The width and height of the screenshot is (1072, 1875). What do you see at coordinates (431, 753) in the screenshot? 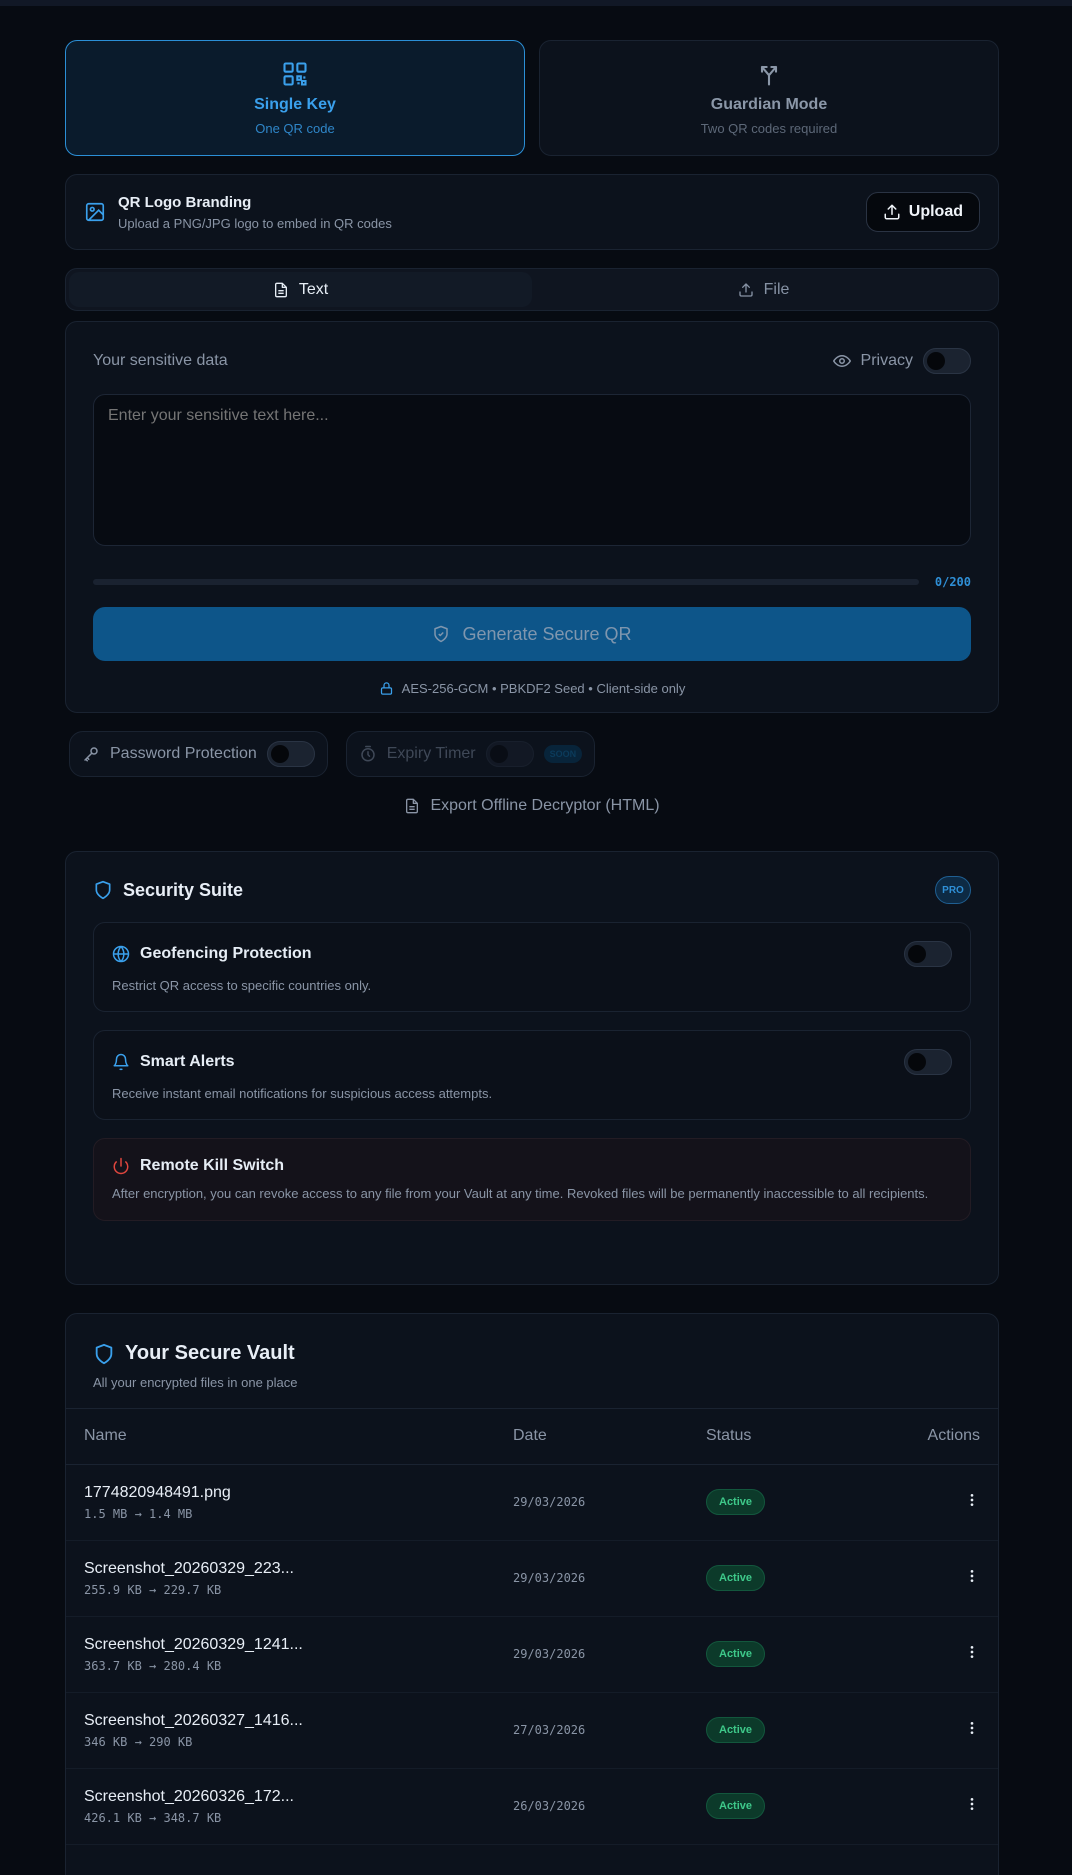
I see `expiry-timer-label: Expiry Timer` at bounding box center [431, 753].